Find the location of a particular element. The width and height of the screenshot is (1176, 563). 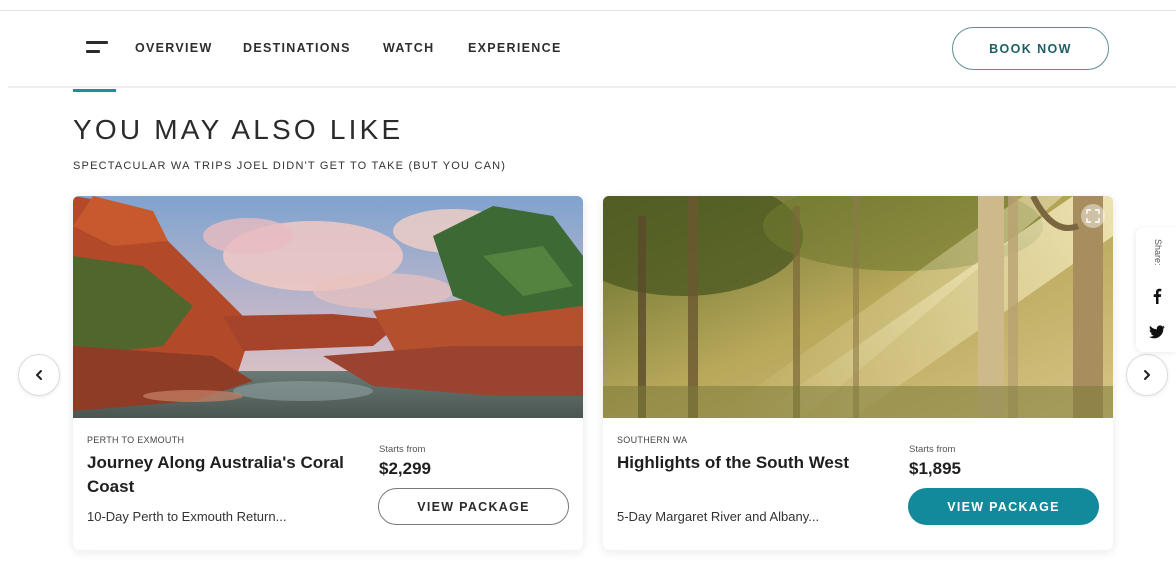

facebook-icon is located at coordinates (1157, 296).